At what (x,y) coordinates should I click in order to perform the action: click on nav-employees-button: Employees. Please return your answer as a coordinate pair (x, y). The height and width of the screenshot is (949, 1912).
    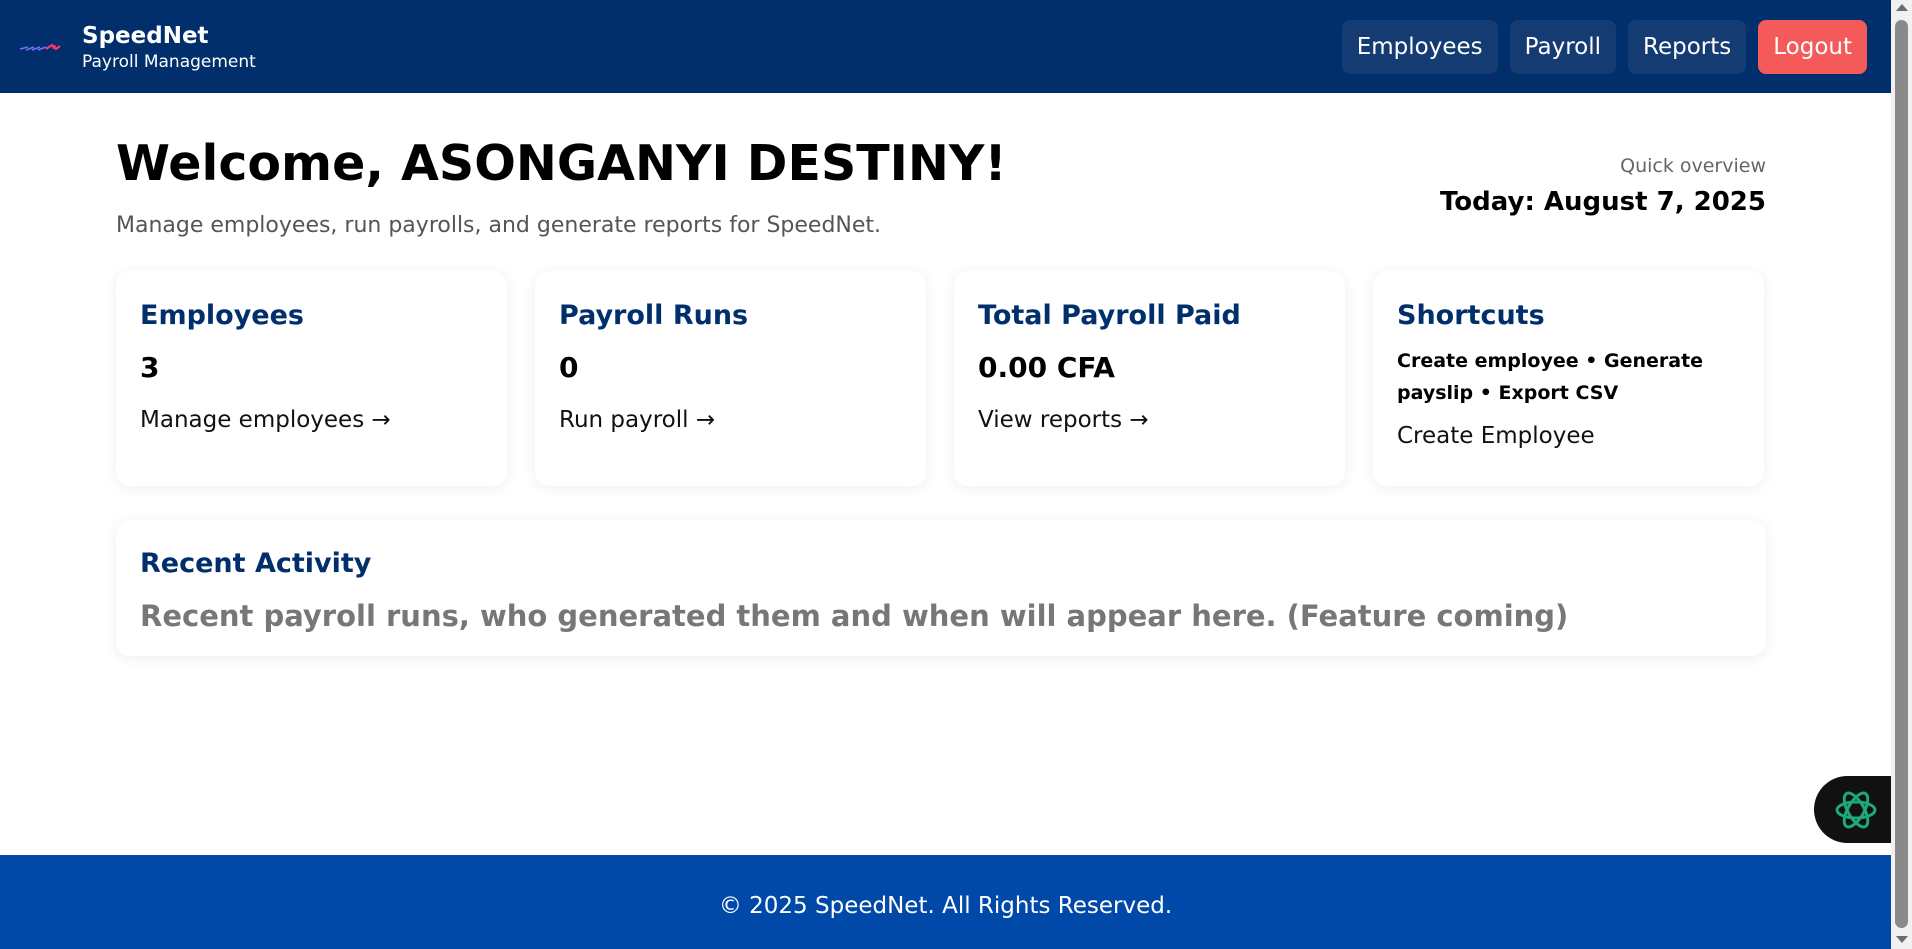
    Looking at the image, I should click on (1419, 46).